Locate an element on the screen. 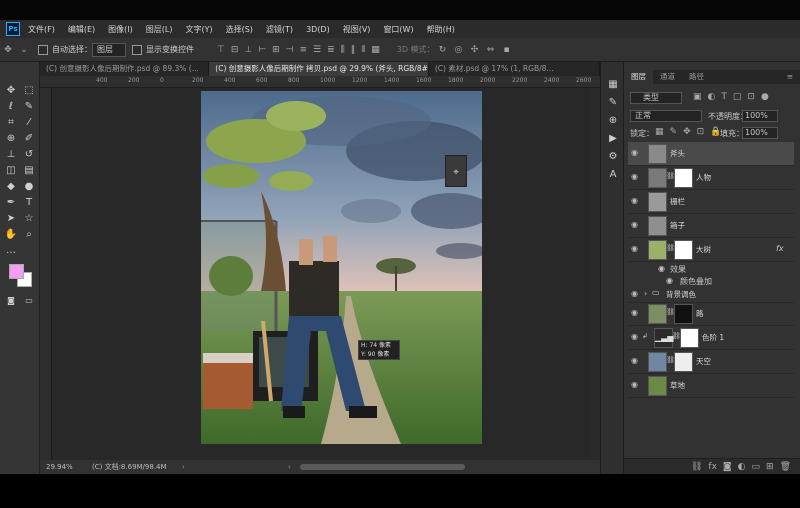 This screenshot has width=800, height=508. type-tool-icon: T is located at coordinates (29, 202).